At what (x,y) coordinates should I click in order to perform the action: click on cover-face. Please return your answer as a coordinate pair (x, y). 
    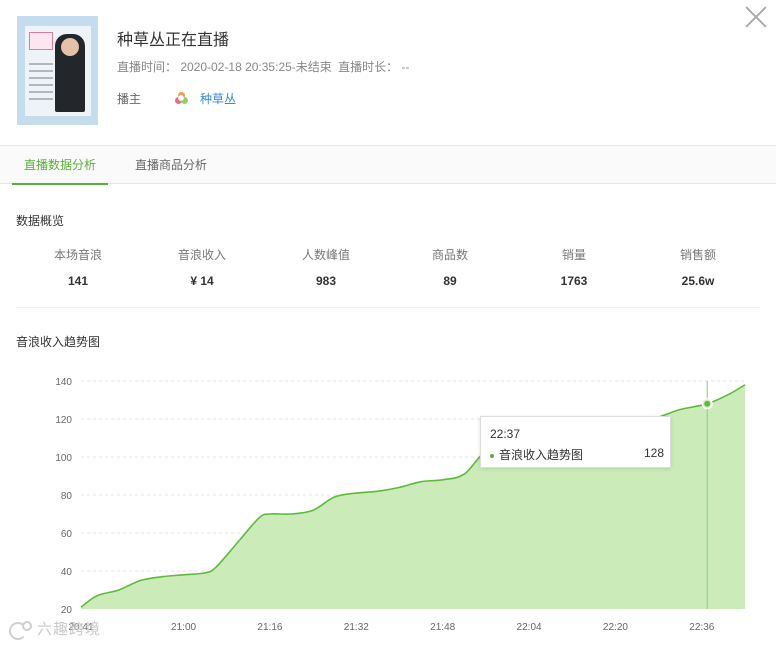
    Looking at the image, I should click on (70, 47).